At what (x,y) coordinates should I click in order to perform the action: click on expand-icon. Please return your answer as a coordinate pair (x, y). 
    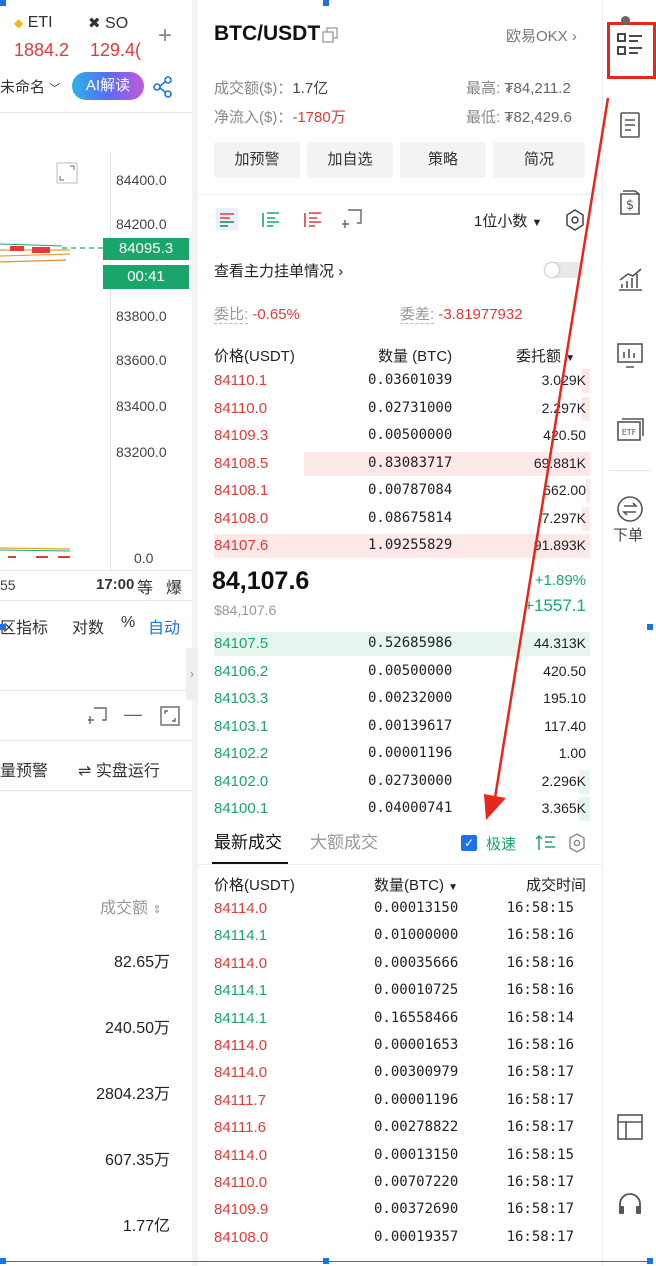
    Looking at the image, I should click on (67, 173).